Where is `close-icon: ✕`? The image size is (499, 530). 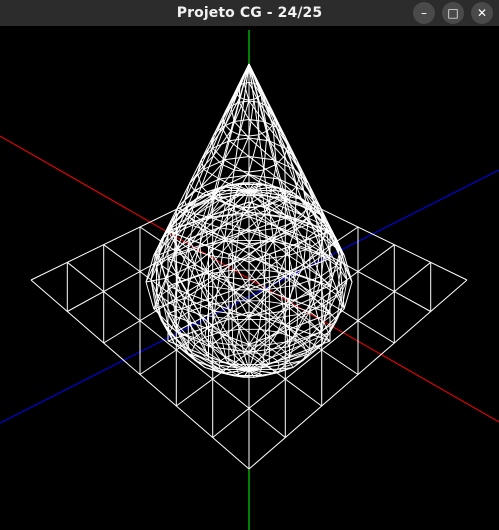 close-icon: ✕ is located at coordinates (482, 13).